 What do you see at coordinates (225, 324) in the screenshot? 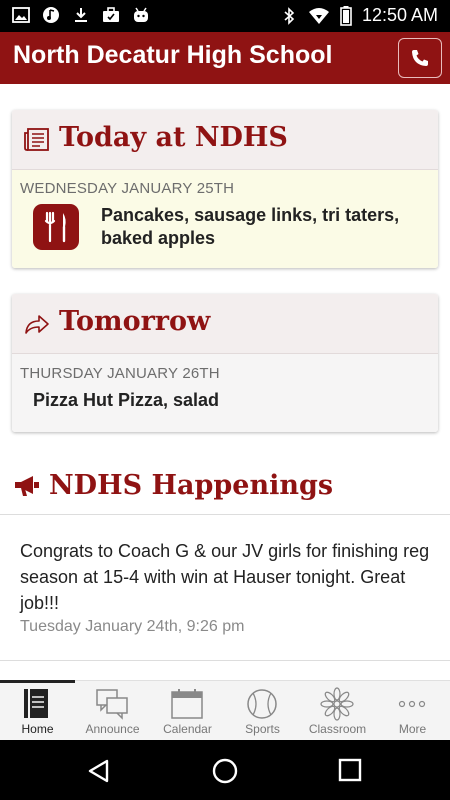
I see `tomorrow-card-header: Tomorrow` at bounding box center [225, 324].